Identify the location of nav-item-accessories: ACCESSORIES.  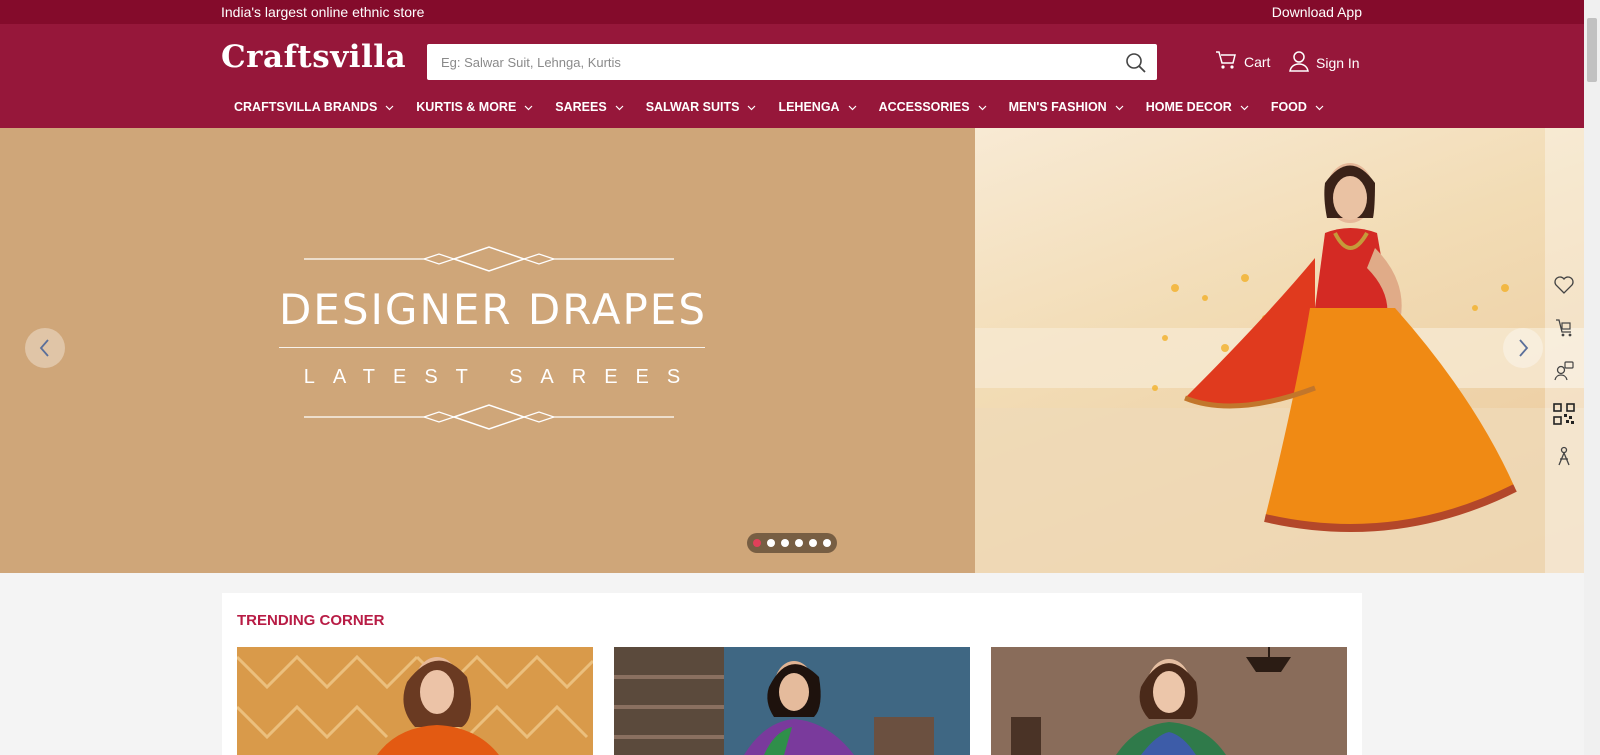
(933, 107).